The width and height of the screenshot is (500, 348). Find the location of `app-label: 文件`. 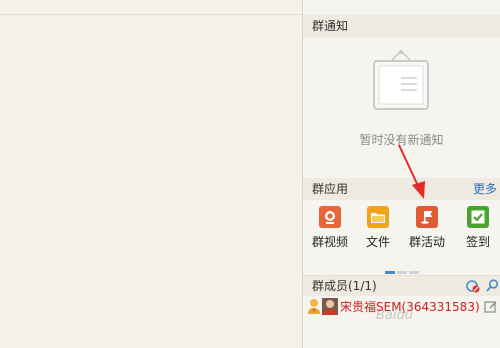

app-label: 文件 is located at coordinates (377, 242).